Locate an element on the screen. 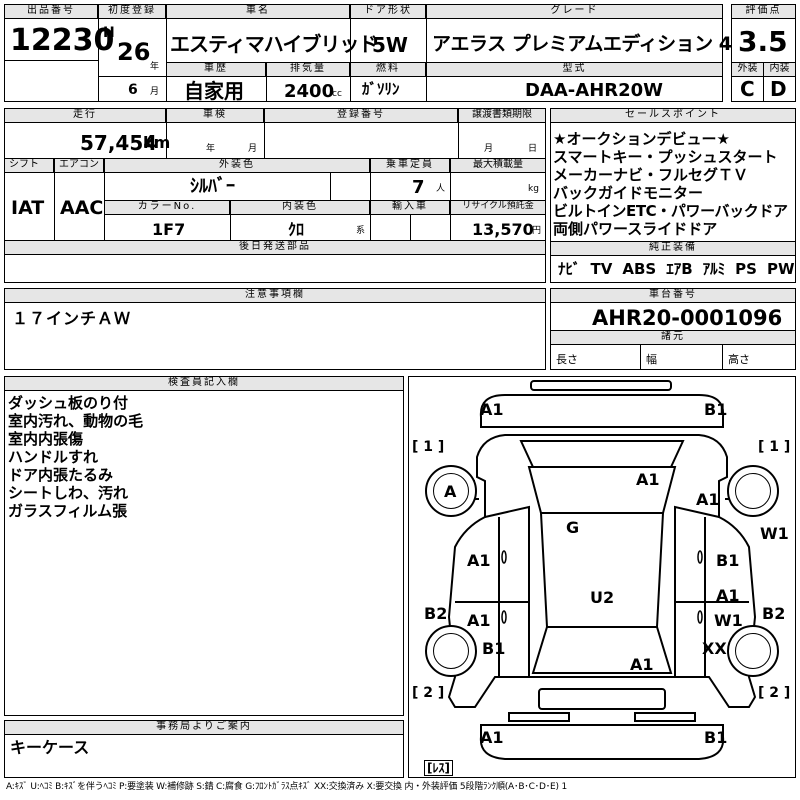 Image resolution: width=800 pixels, height=800 pixels. lot-no-label: 出品番号 is located at coordinates (51, 11).